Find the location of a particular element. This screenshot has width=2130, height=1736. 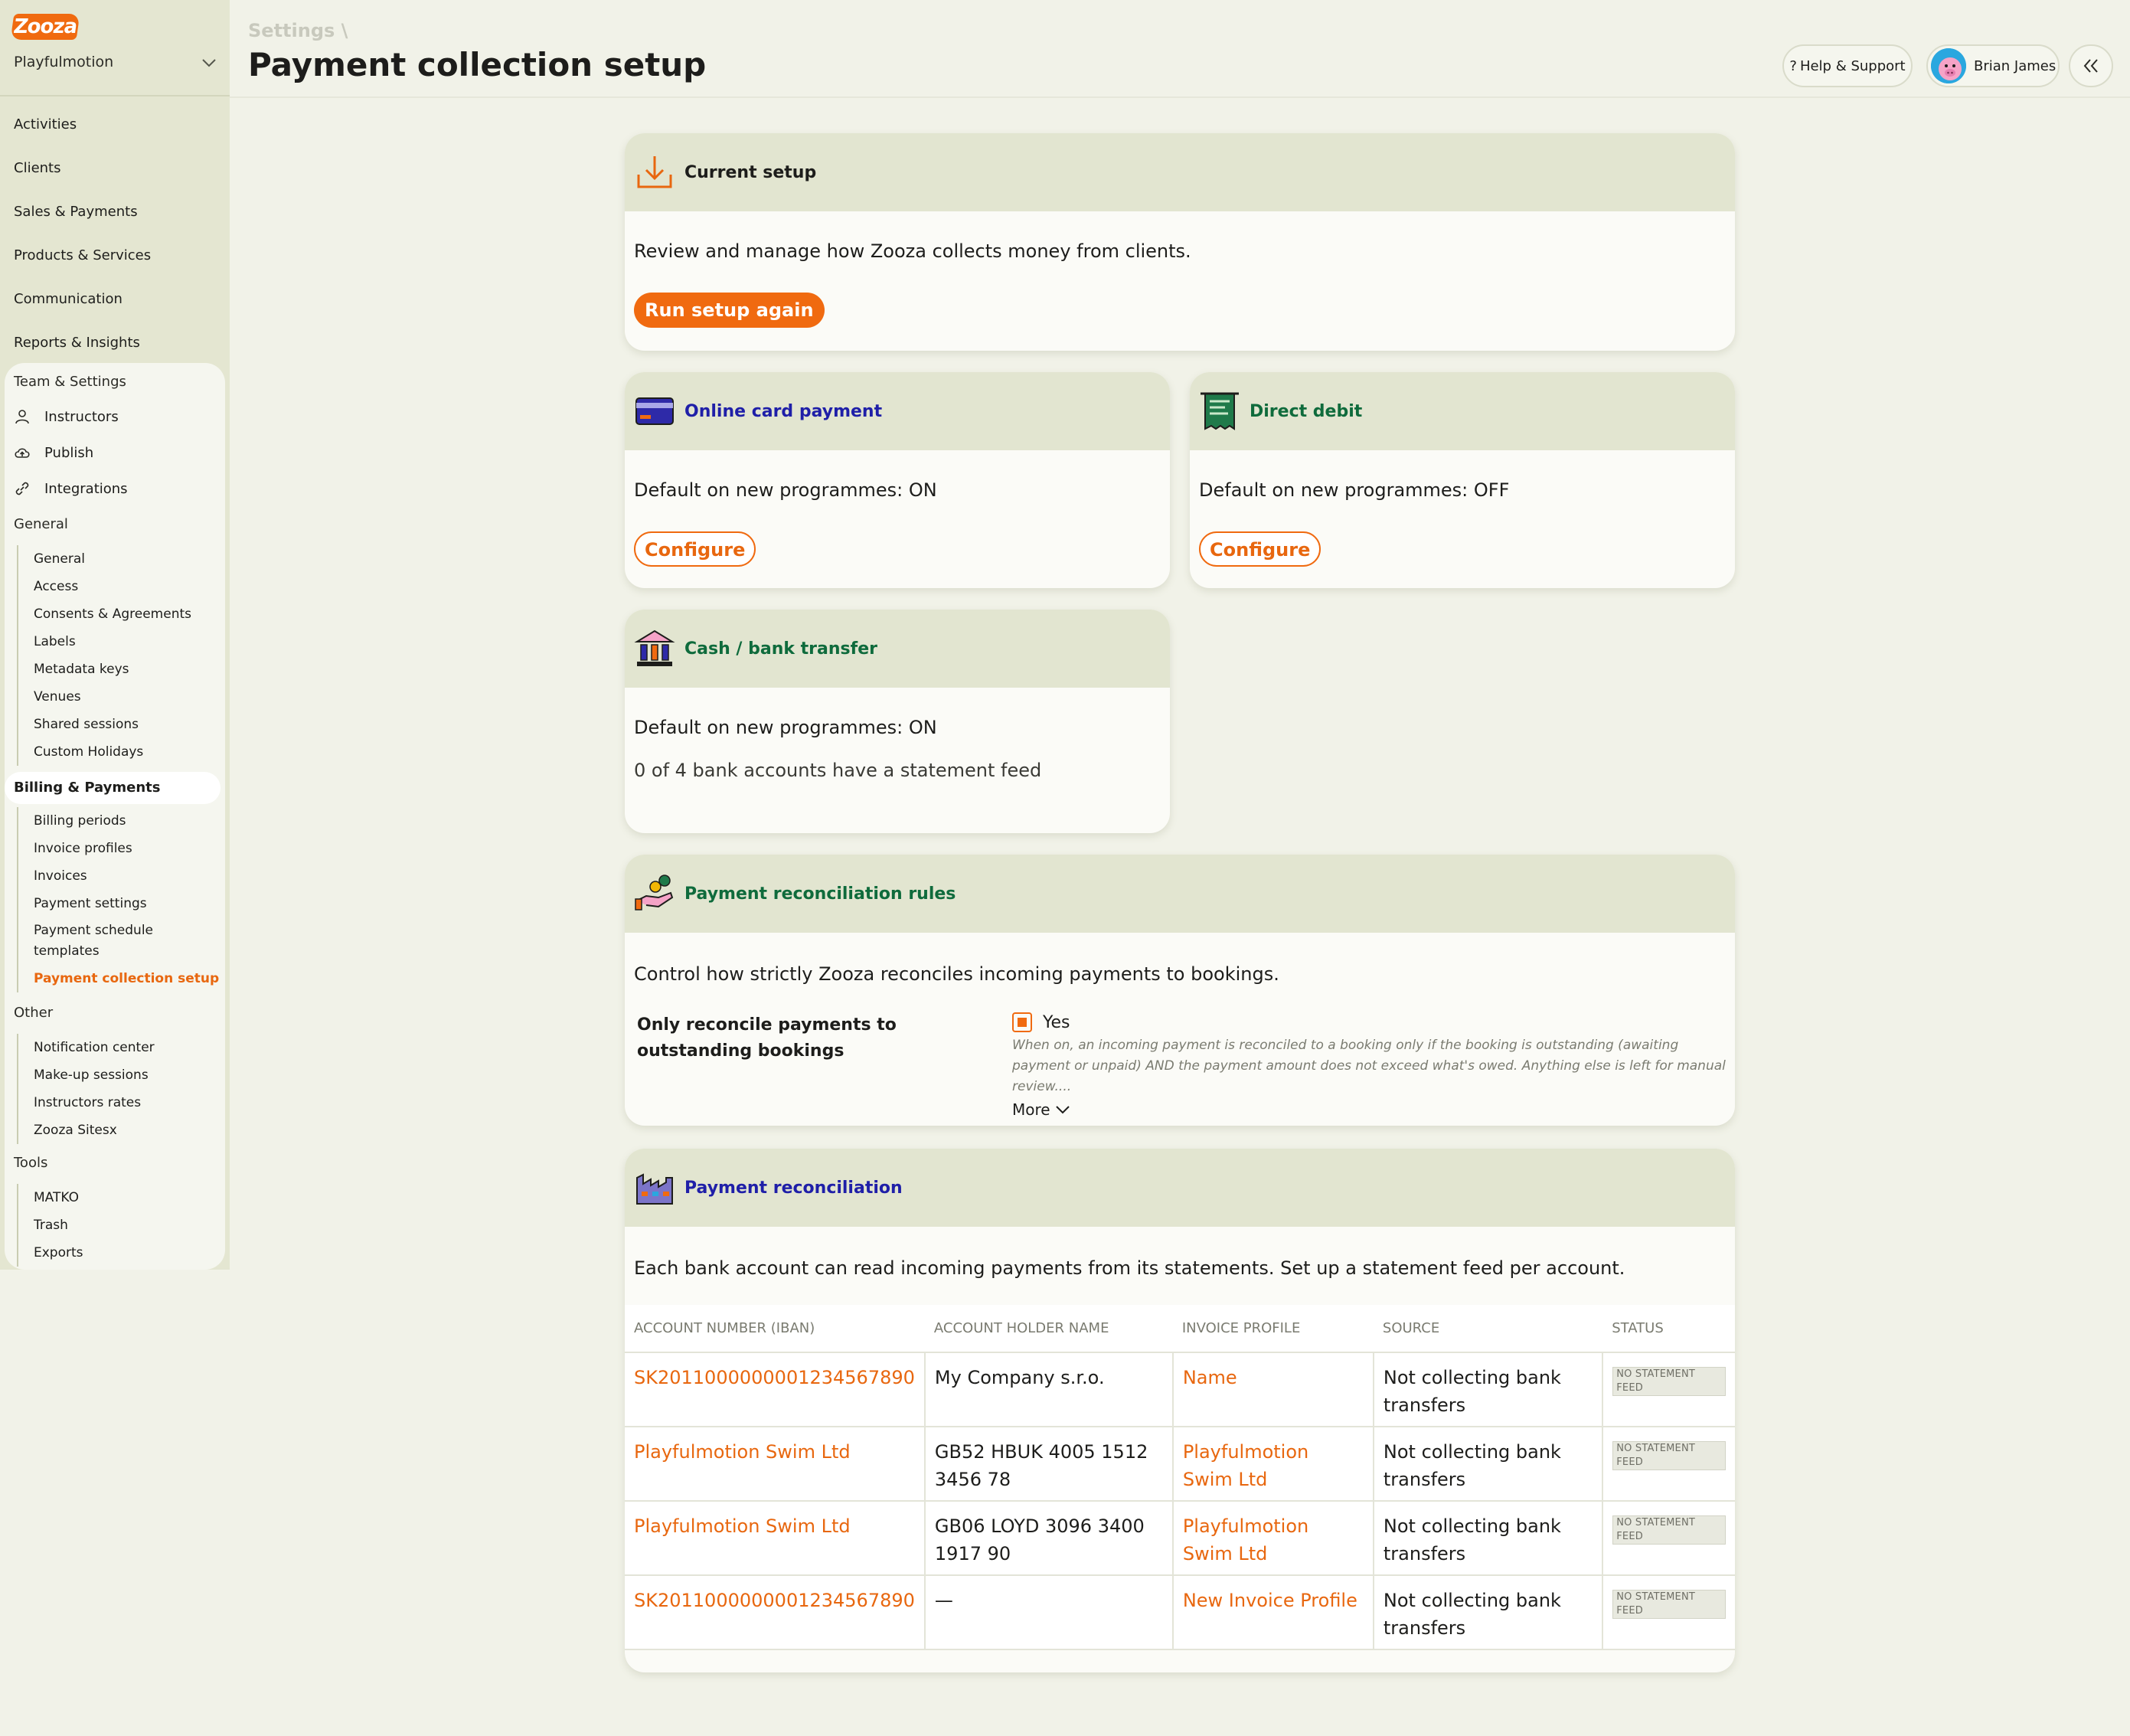

org-switcher: Zooza Playfulmotion is located at coordinates (115, 48).